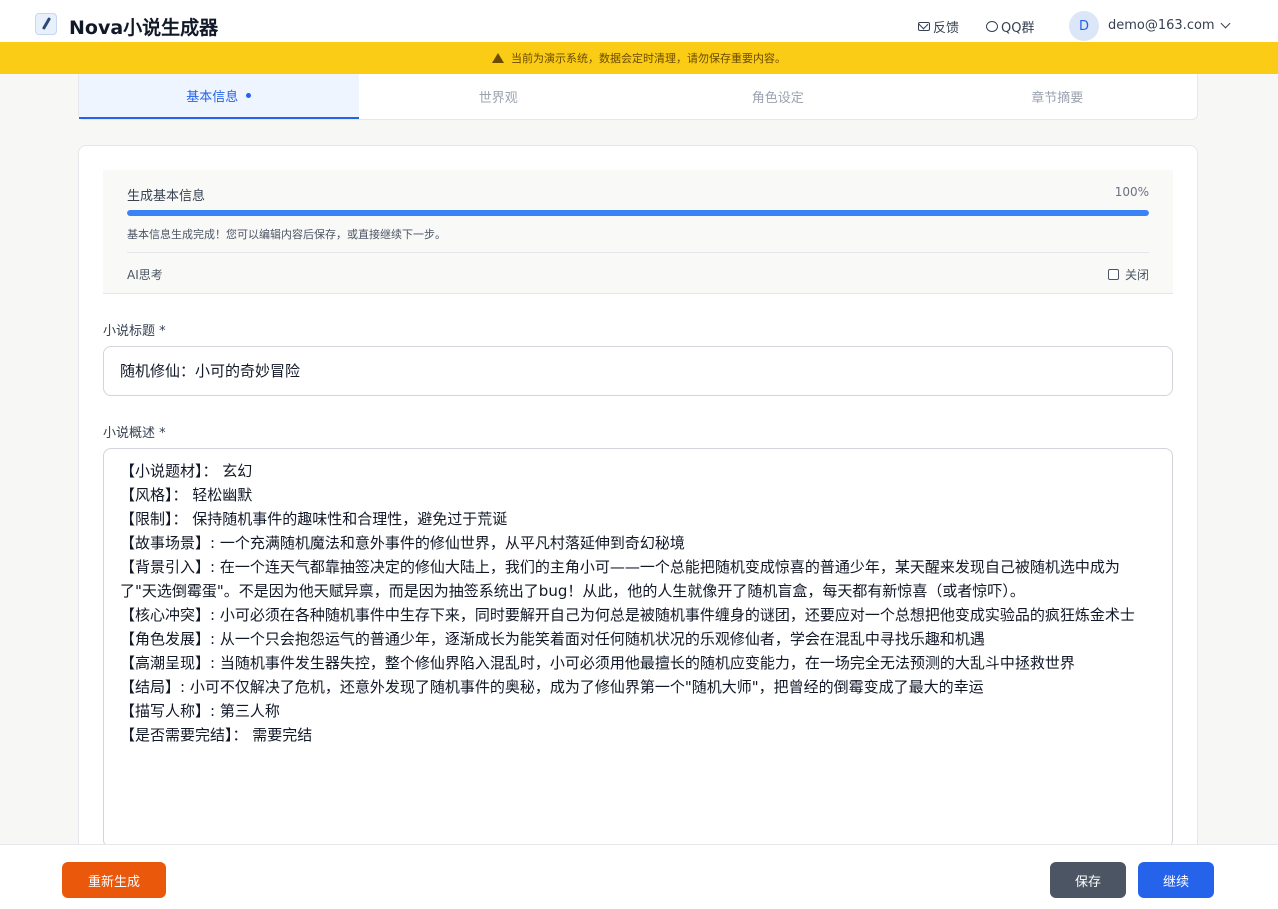  What do you see at coordinates (145, 275) in the screenshot?
I see `ai-thinking-label: AI思考` at bounding box center [145, 275].